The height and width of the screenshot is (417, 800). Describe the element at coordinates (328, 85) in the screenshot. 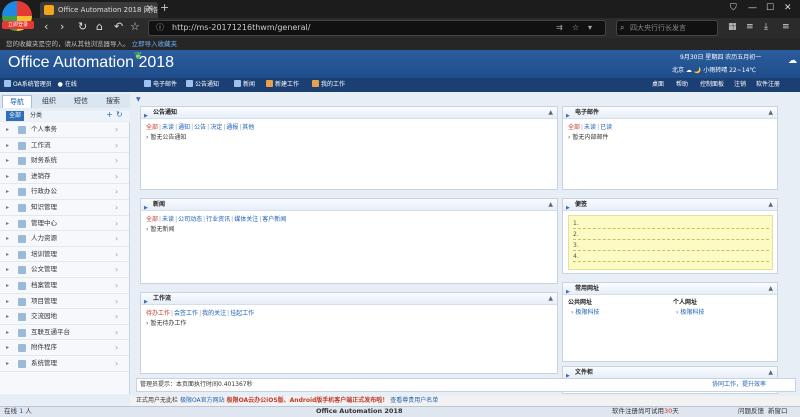

I see `nav-my-work: 我的工作` at that location.